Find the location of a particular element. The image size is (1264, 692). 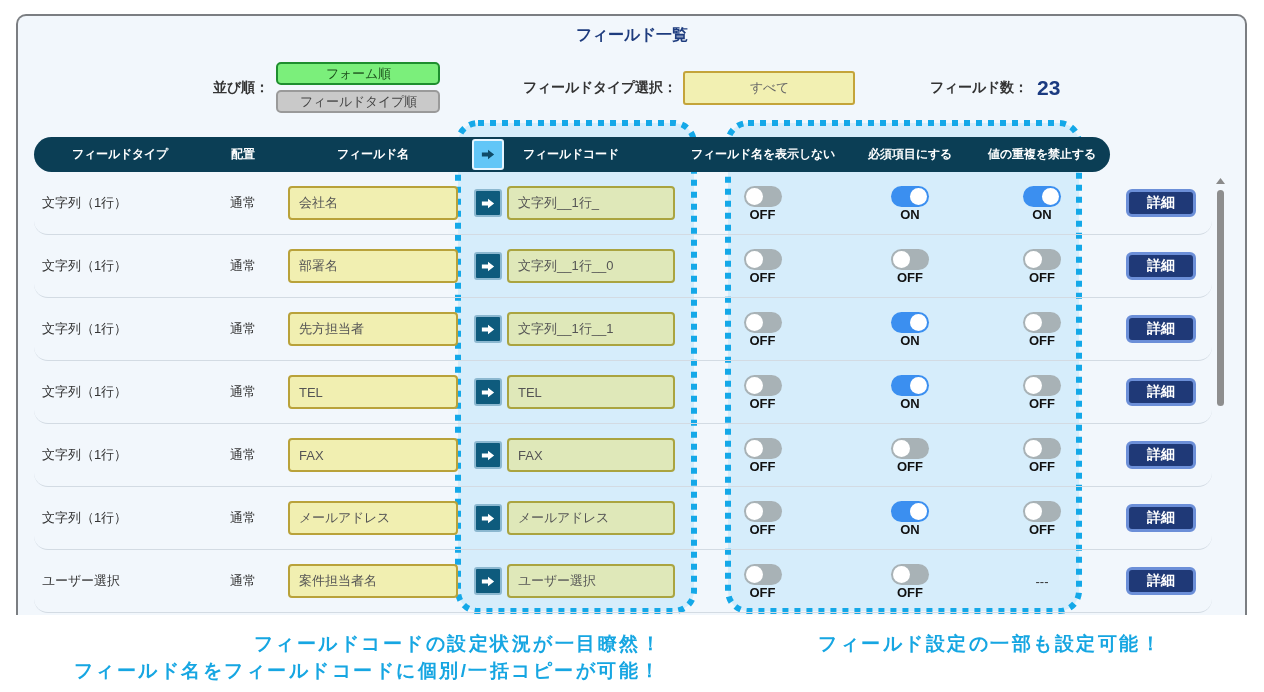

field-code-input: 文字列__1行__0 is located at coordinates (591, 266).